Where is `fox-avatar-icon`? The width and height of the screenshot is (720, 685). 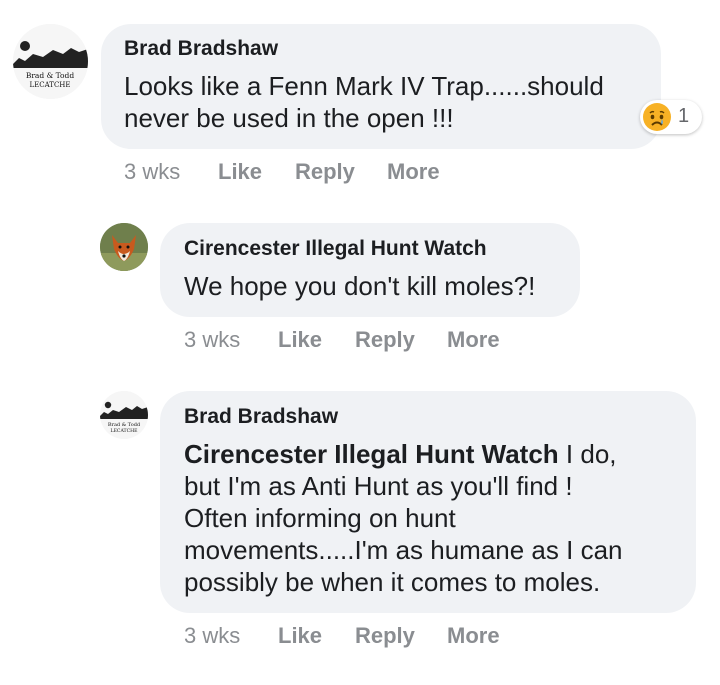 fox-avatar-icon is located at coordinates (124, 247).